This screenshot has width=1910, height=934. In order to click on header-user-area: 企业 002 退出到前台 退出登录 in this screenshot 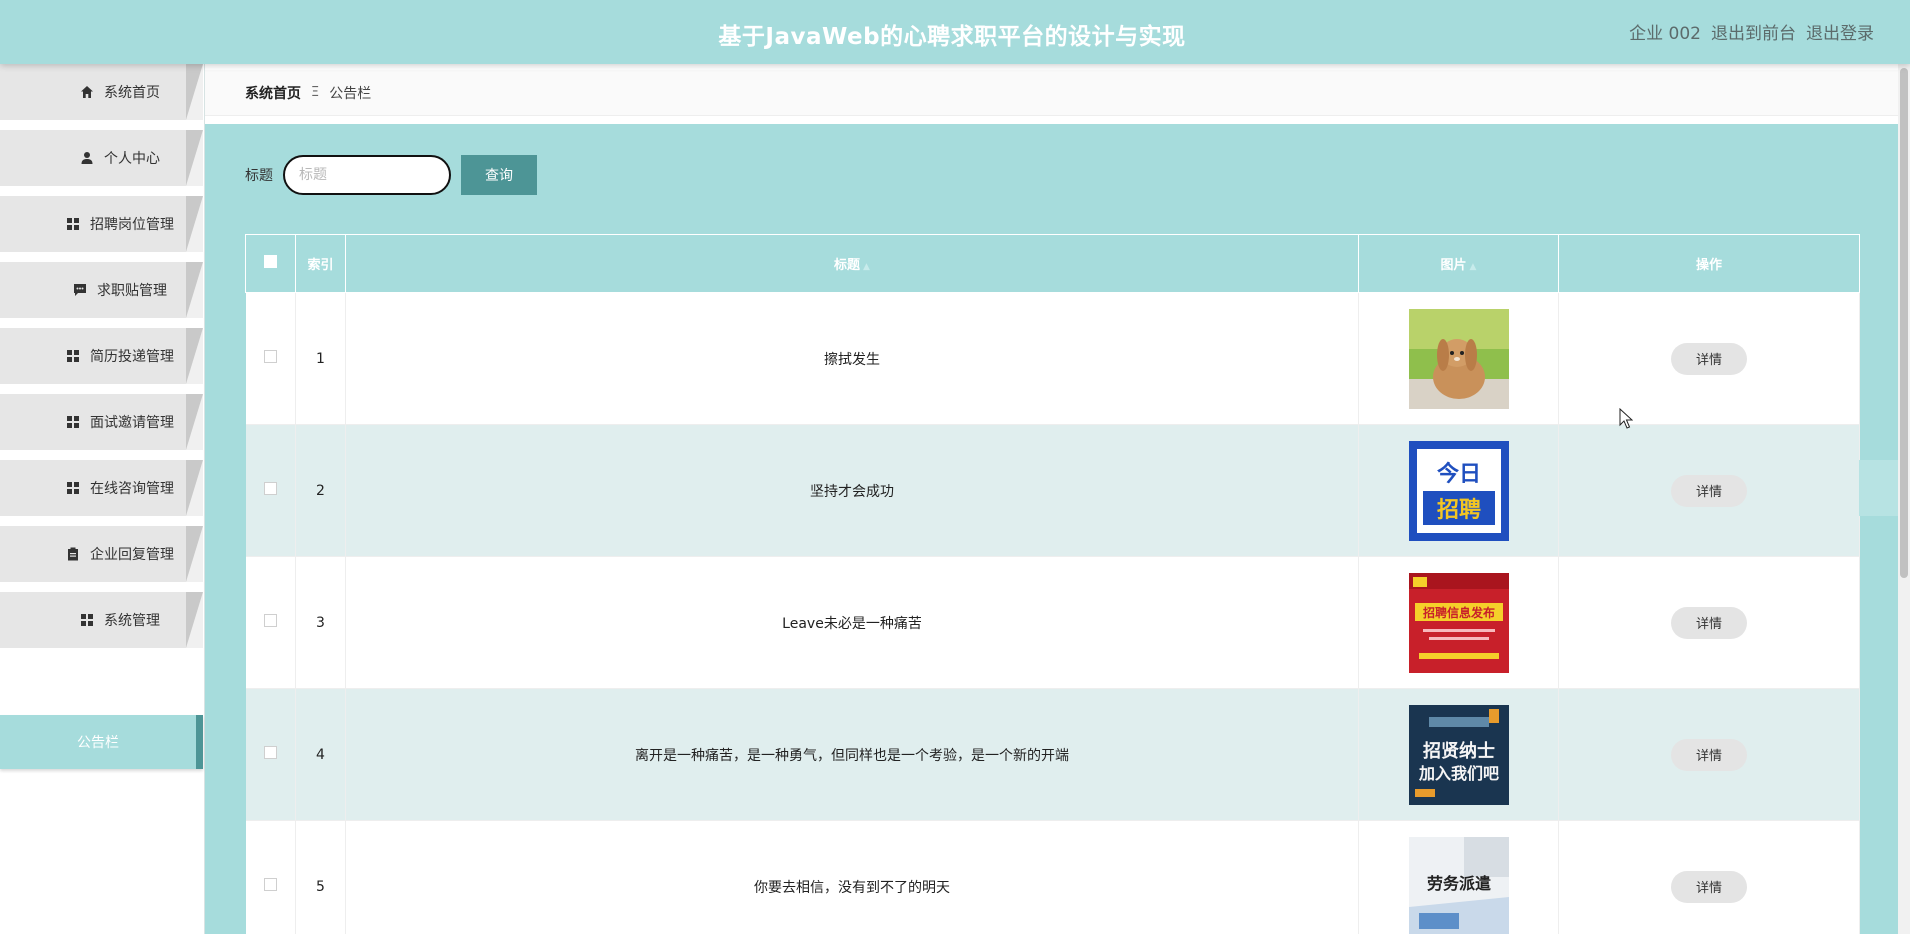, I will do `click(1751, 31)`.